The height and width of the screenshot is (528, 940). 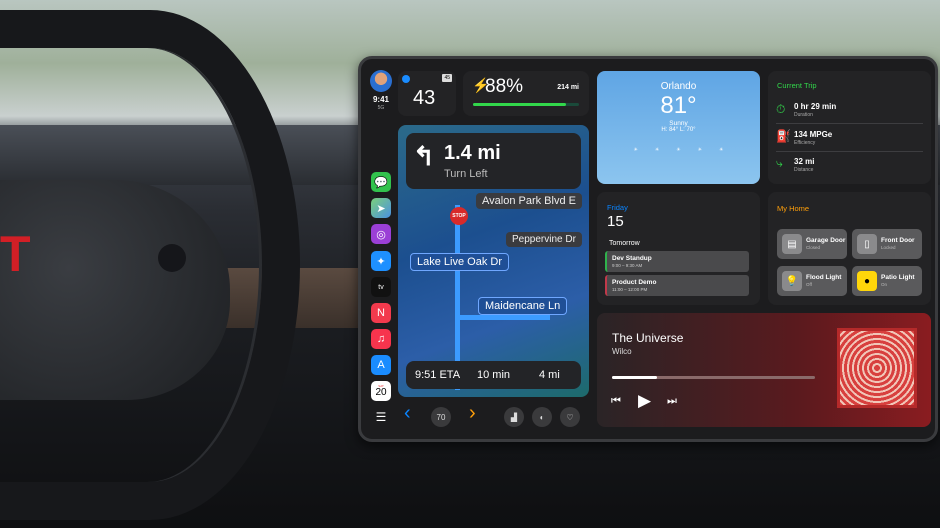 I want to click on lightbulb-icon: ●, so click(x=867, y=281).